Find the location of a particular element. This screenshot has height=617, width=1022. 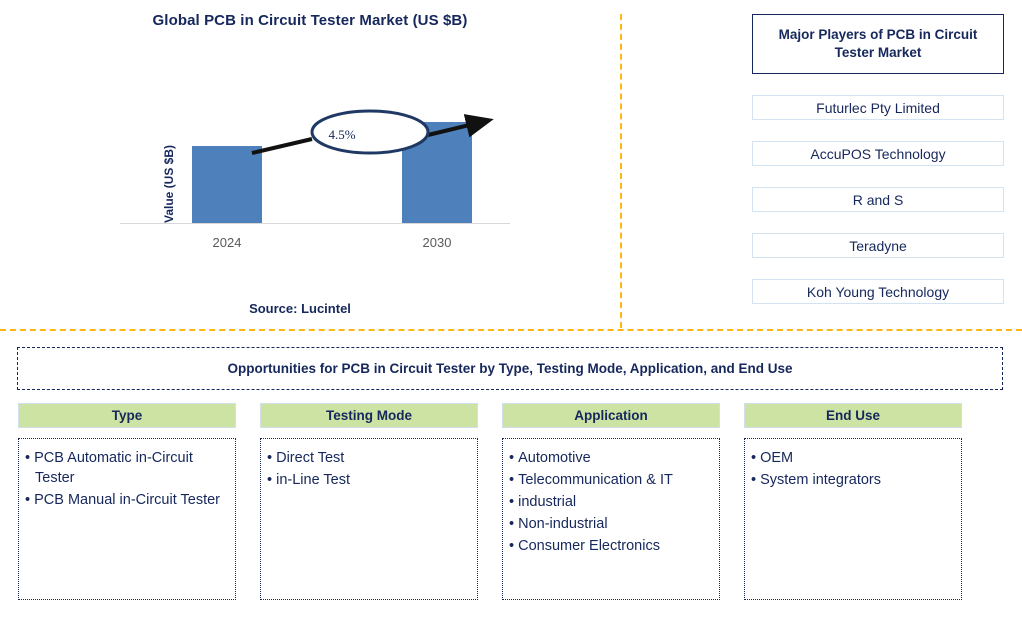

bar-chart-plot-area: Value (US $B) 2024 2030 is located at coordinates (310, 172).